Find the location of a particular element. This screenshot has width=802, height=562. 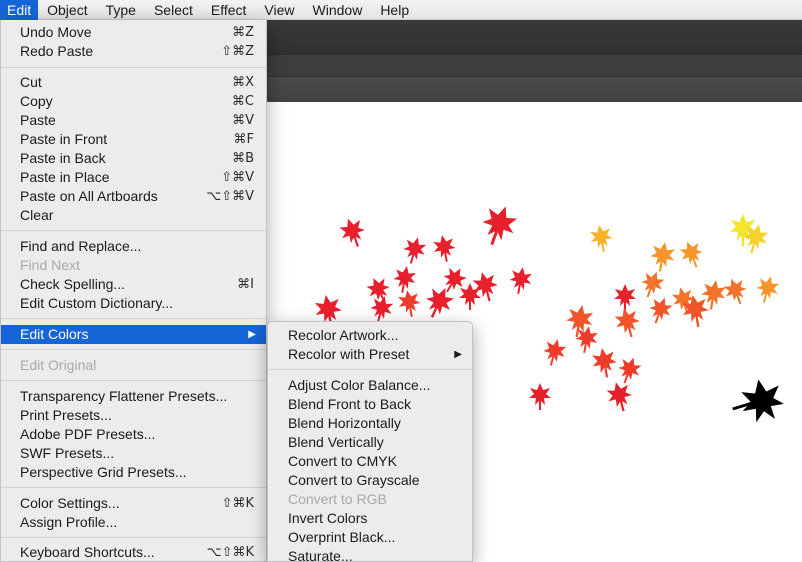

shortcut-undo-move: ⌘Z is located at coordinates (243, 32).